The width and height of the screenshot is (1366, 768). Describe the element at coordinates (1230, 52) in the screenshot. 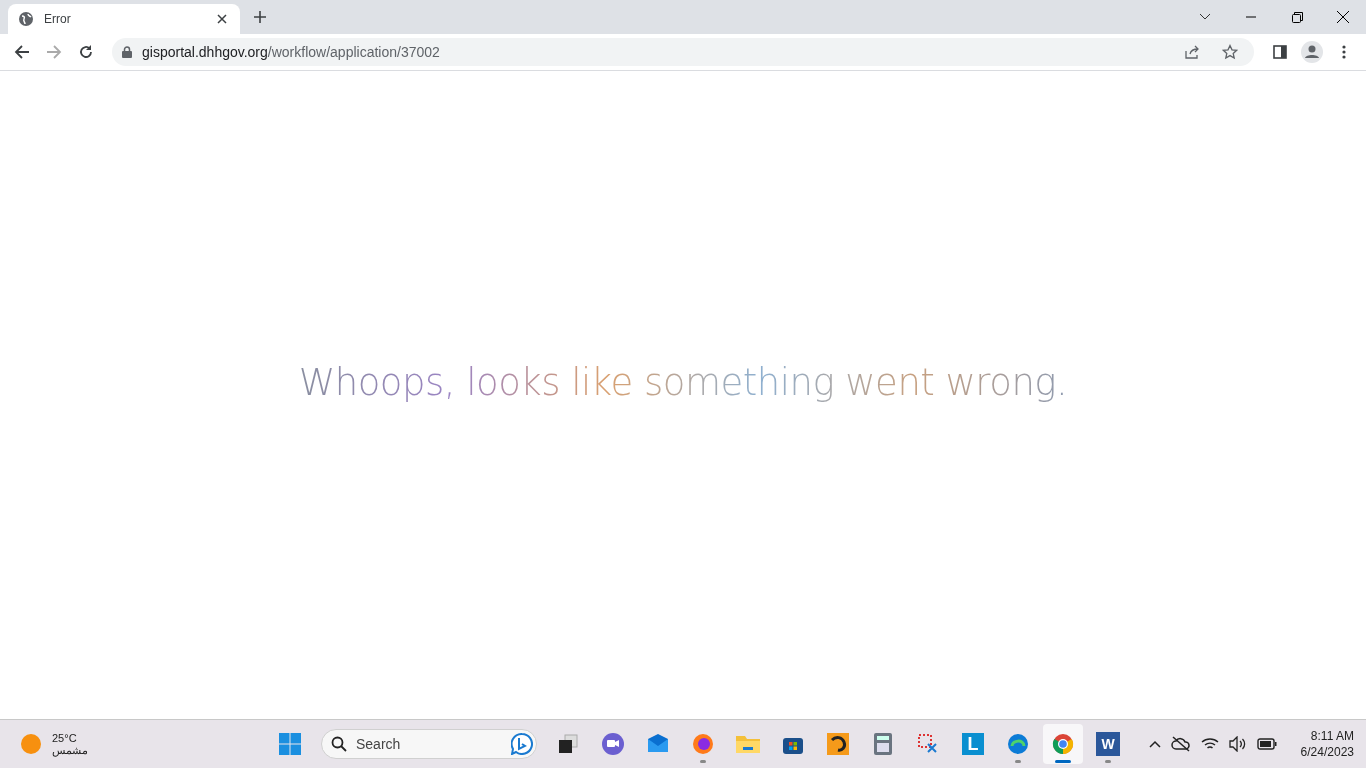

I see `star-icon` at that location.